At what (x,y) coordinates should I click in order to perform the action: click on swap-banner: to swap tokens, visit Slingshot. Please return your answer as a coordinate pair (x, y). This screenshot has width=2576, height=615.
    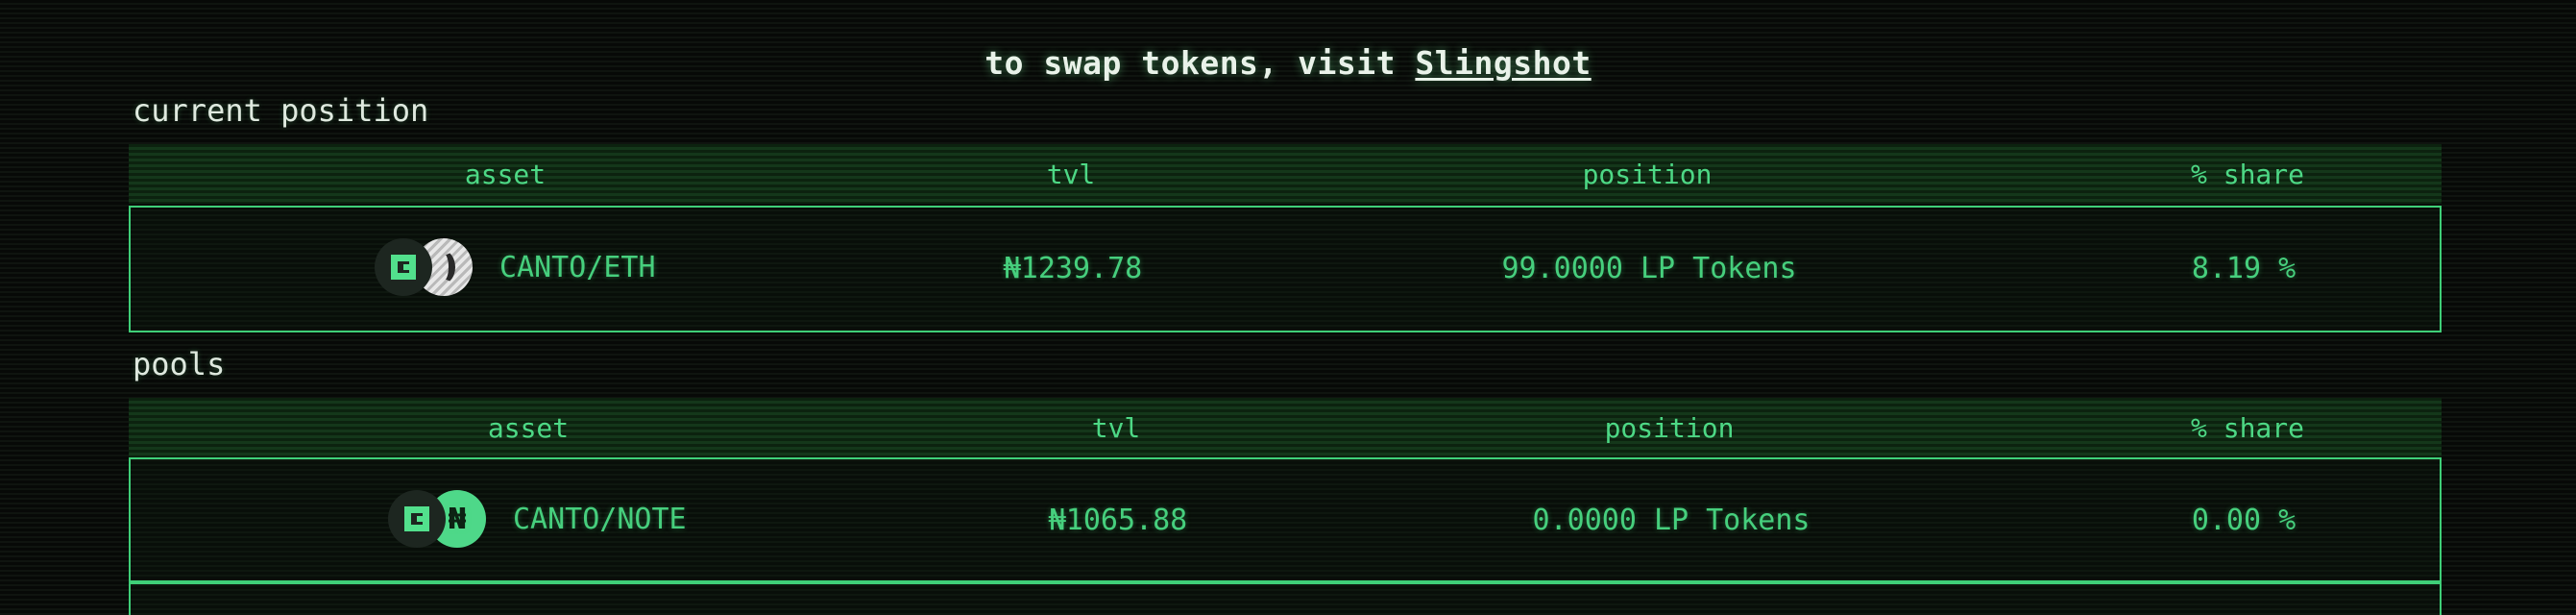
    Looking at the image, I should click on (1288, 63).